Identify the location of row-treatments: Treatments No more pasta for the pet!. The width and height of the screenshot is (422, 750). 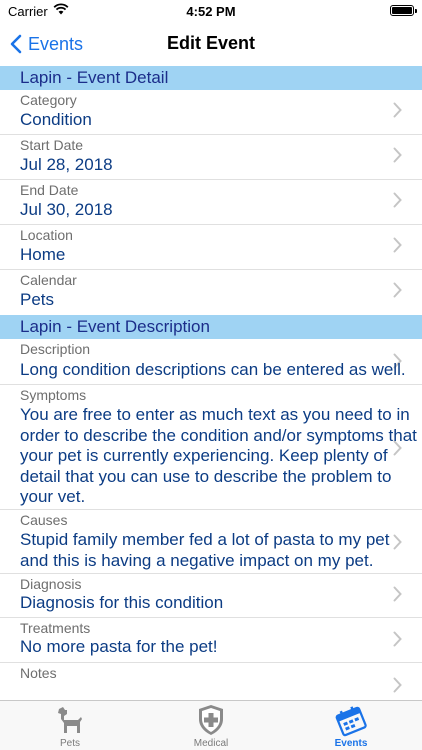
(211, 640).